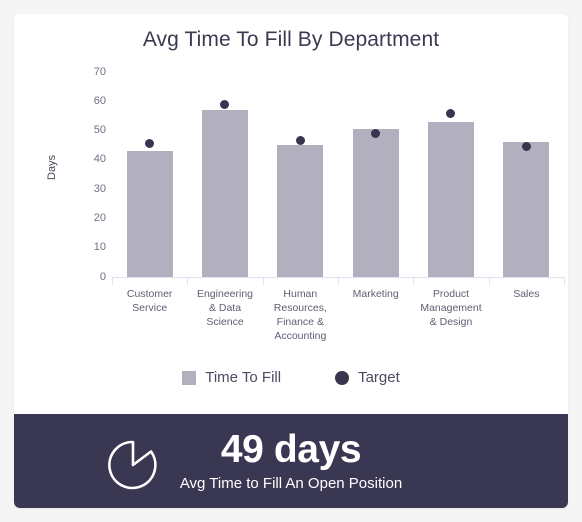 The image size is (582, 522). I want to click on category-label-line: Product, so click(451, 294).